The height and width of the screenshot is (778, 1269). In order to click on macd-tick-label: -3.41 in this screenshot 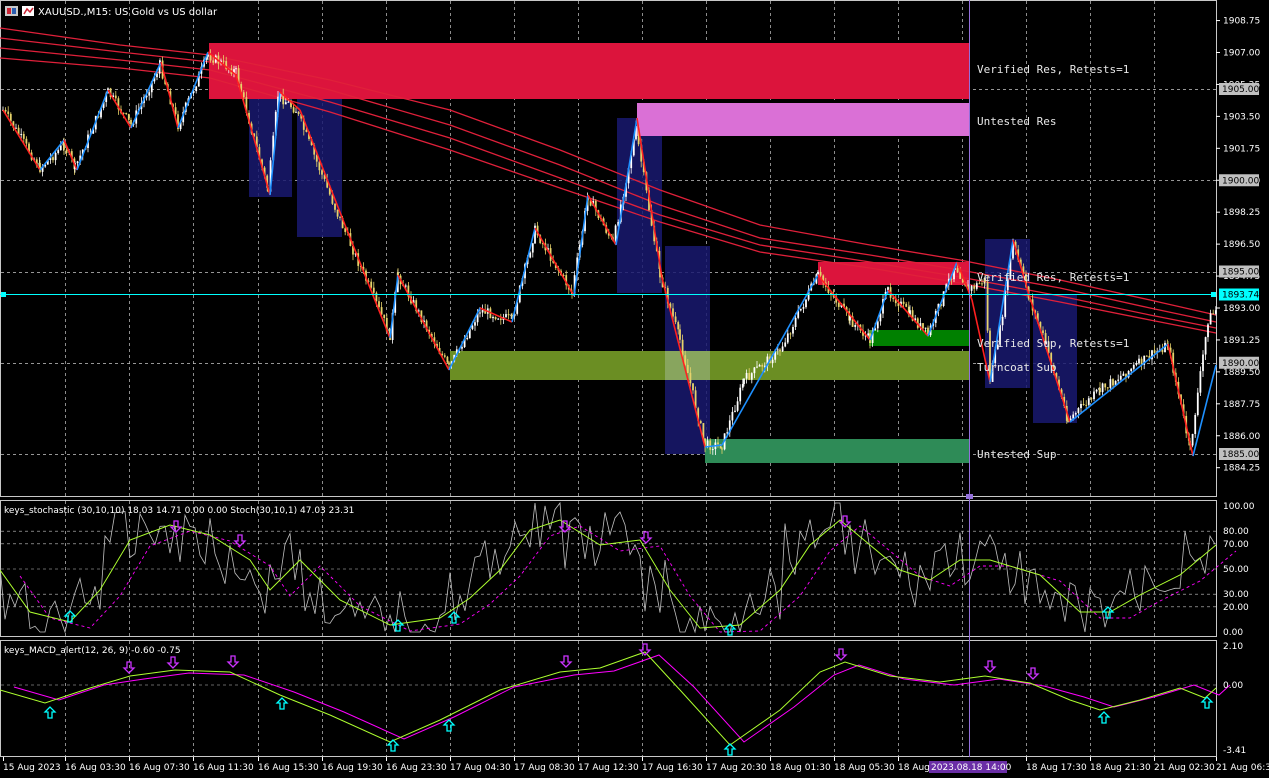, I will do `click(1234, 751)`.